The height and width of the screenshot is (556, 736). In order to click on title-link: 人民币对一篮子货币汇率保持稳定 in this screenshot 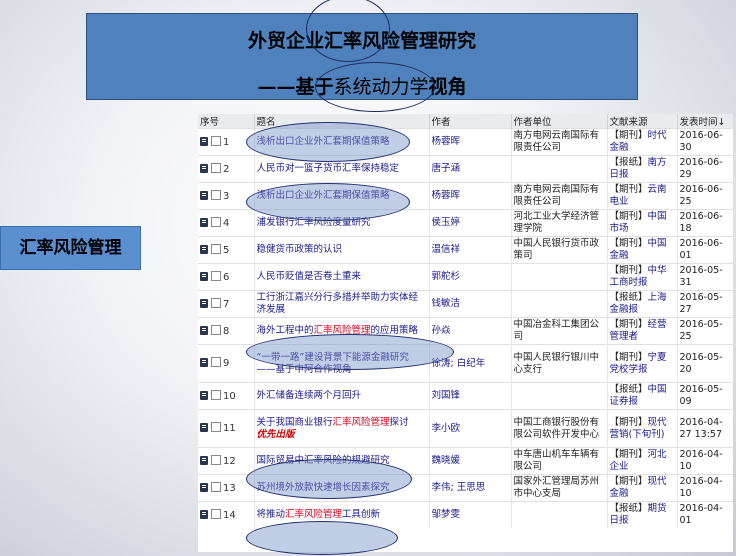, I will do `click(328, 168)`.